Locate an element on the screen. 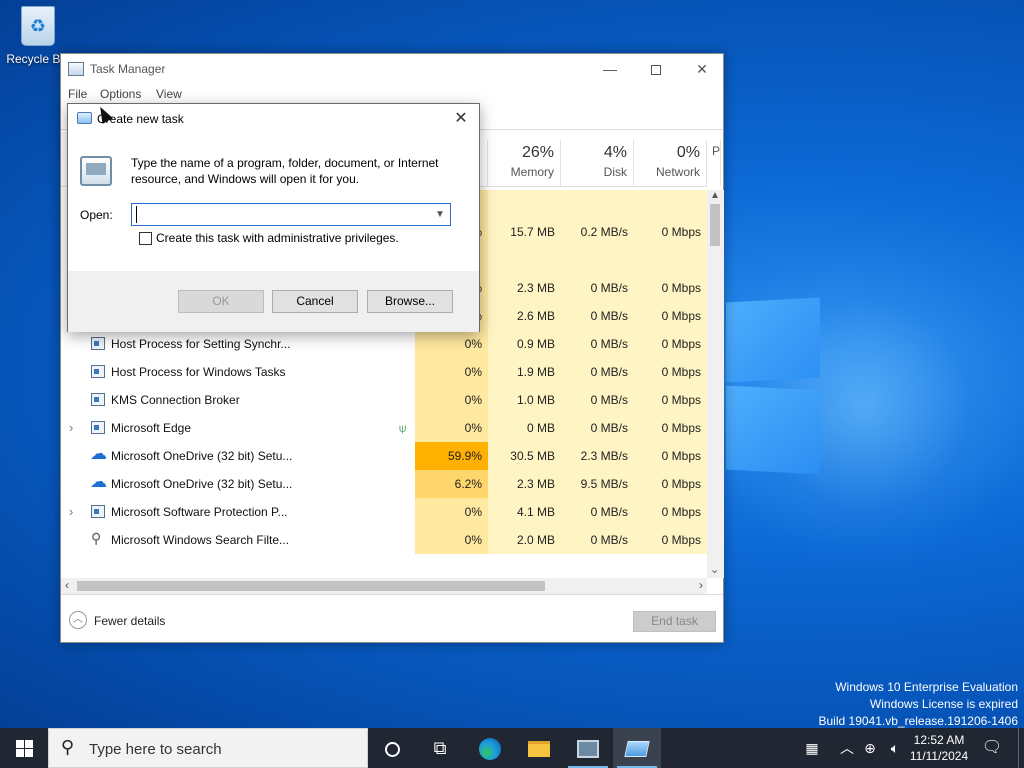  admin-privileges-checkbox is located at coordinates (145, 238).